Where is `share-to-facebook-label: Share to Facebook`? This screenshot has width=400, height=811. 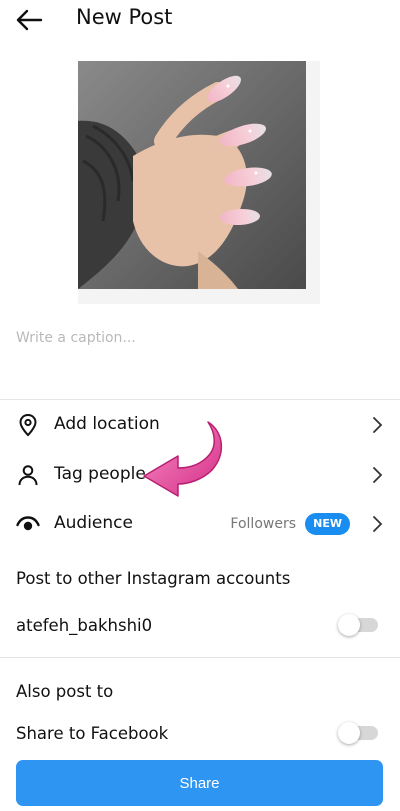 share-to-facebook-label: Share to Facebook is located at coordinates (92, 733).